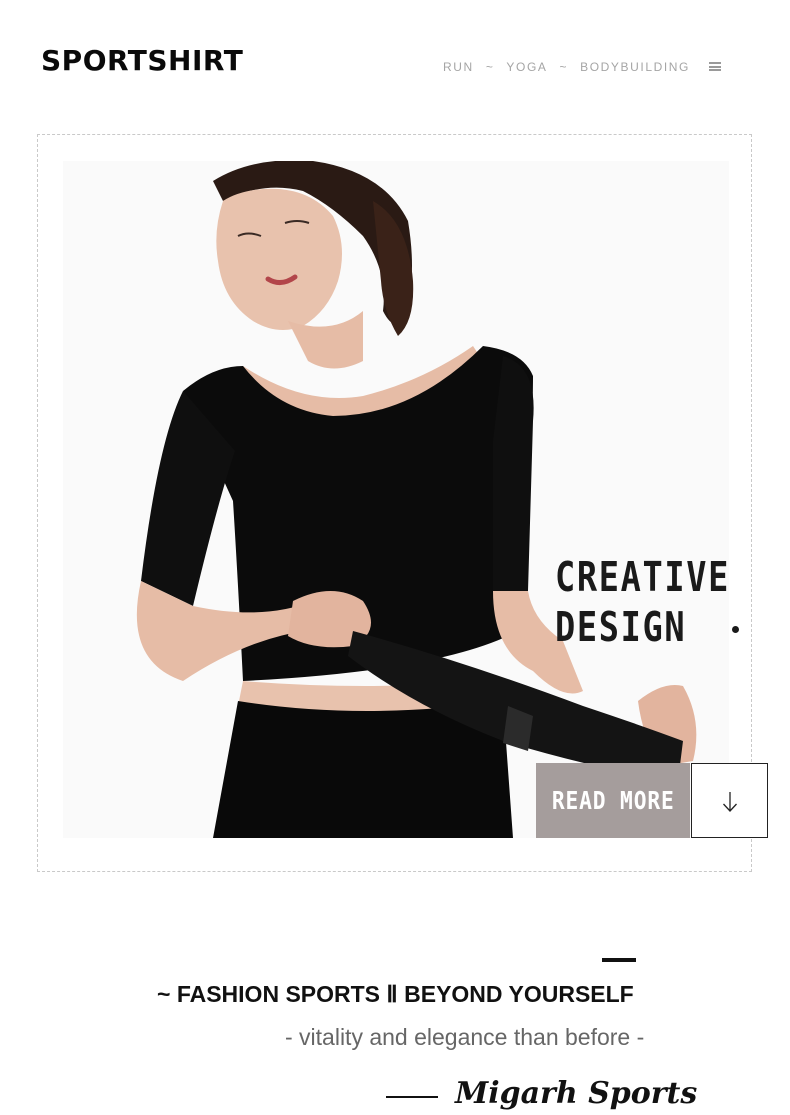 The height and width of the screenshot is (1115, 790). Describe the element at coordinates (643, 577) in the screenshot. I see `headline-line-1: CREATIVE` at that location.